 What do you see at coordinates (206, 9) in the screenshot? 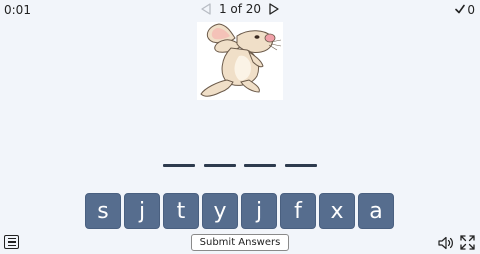
I see `previous-arrow-icon` at bounding box center [206, 9].